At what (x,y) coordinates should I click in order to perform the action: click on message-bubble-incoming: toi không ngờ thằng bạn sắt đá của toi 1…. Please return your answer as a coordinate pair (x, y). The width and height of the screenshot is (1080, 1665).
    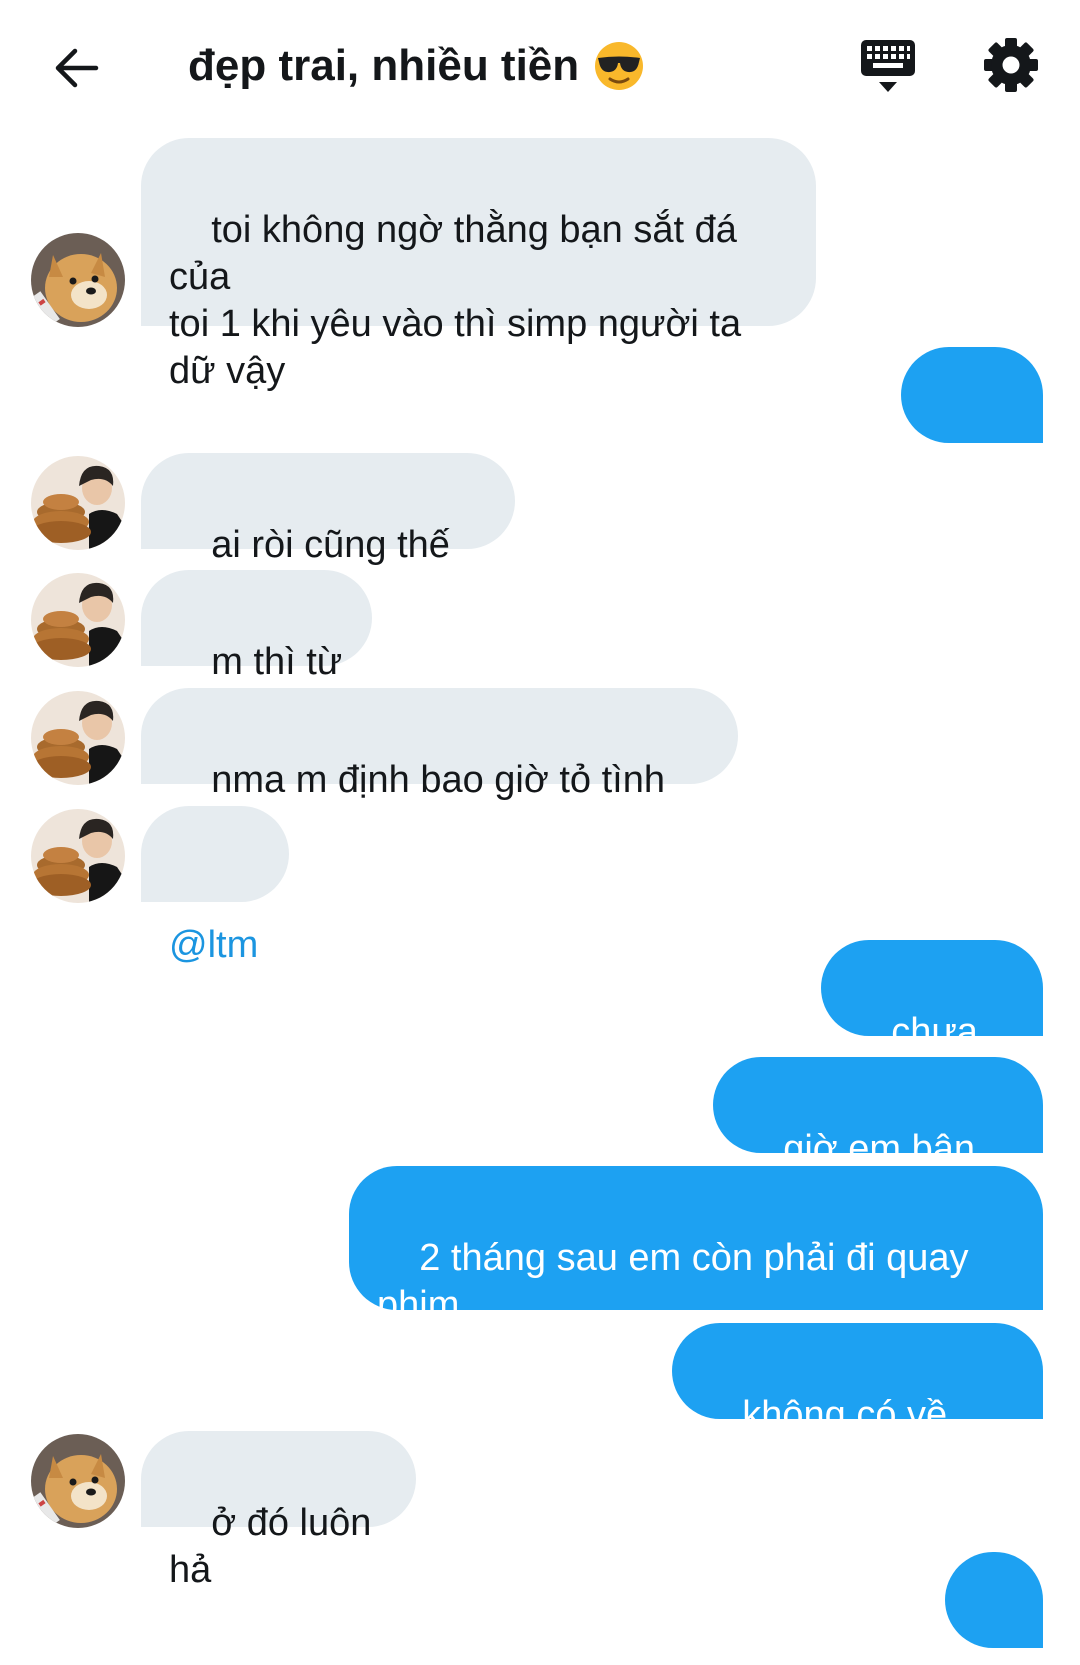
    Looking at the image, I should click on (478, 265).